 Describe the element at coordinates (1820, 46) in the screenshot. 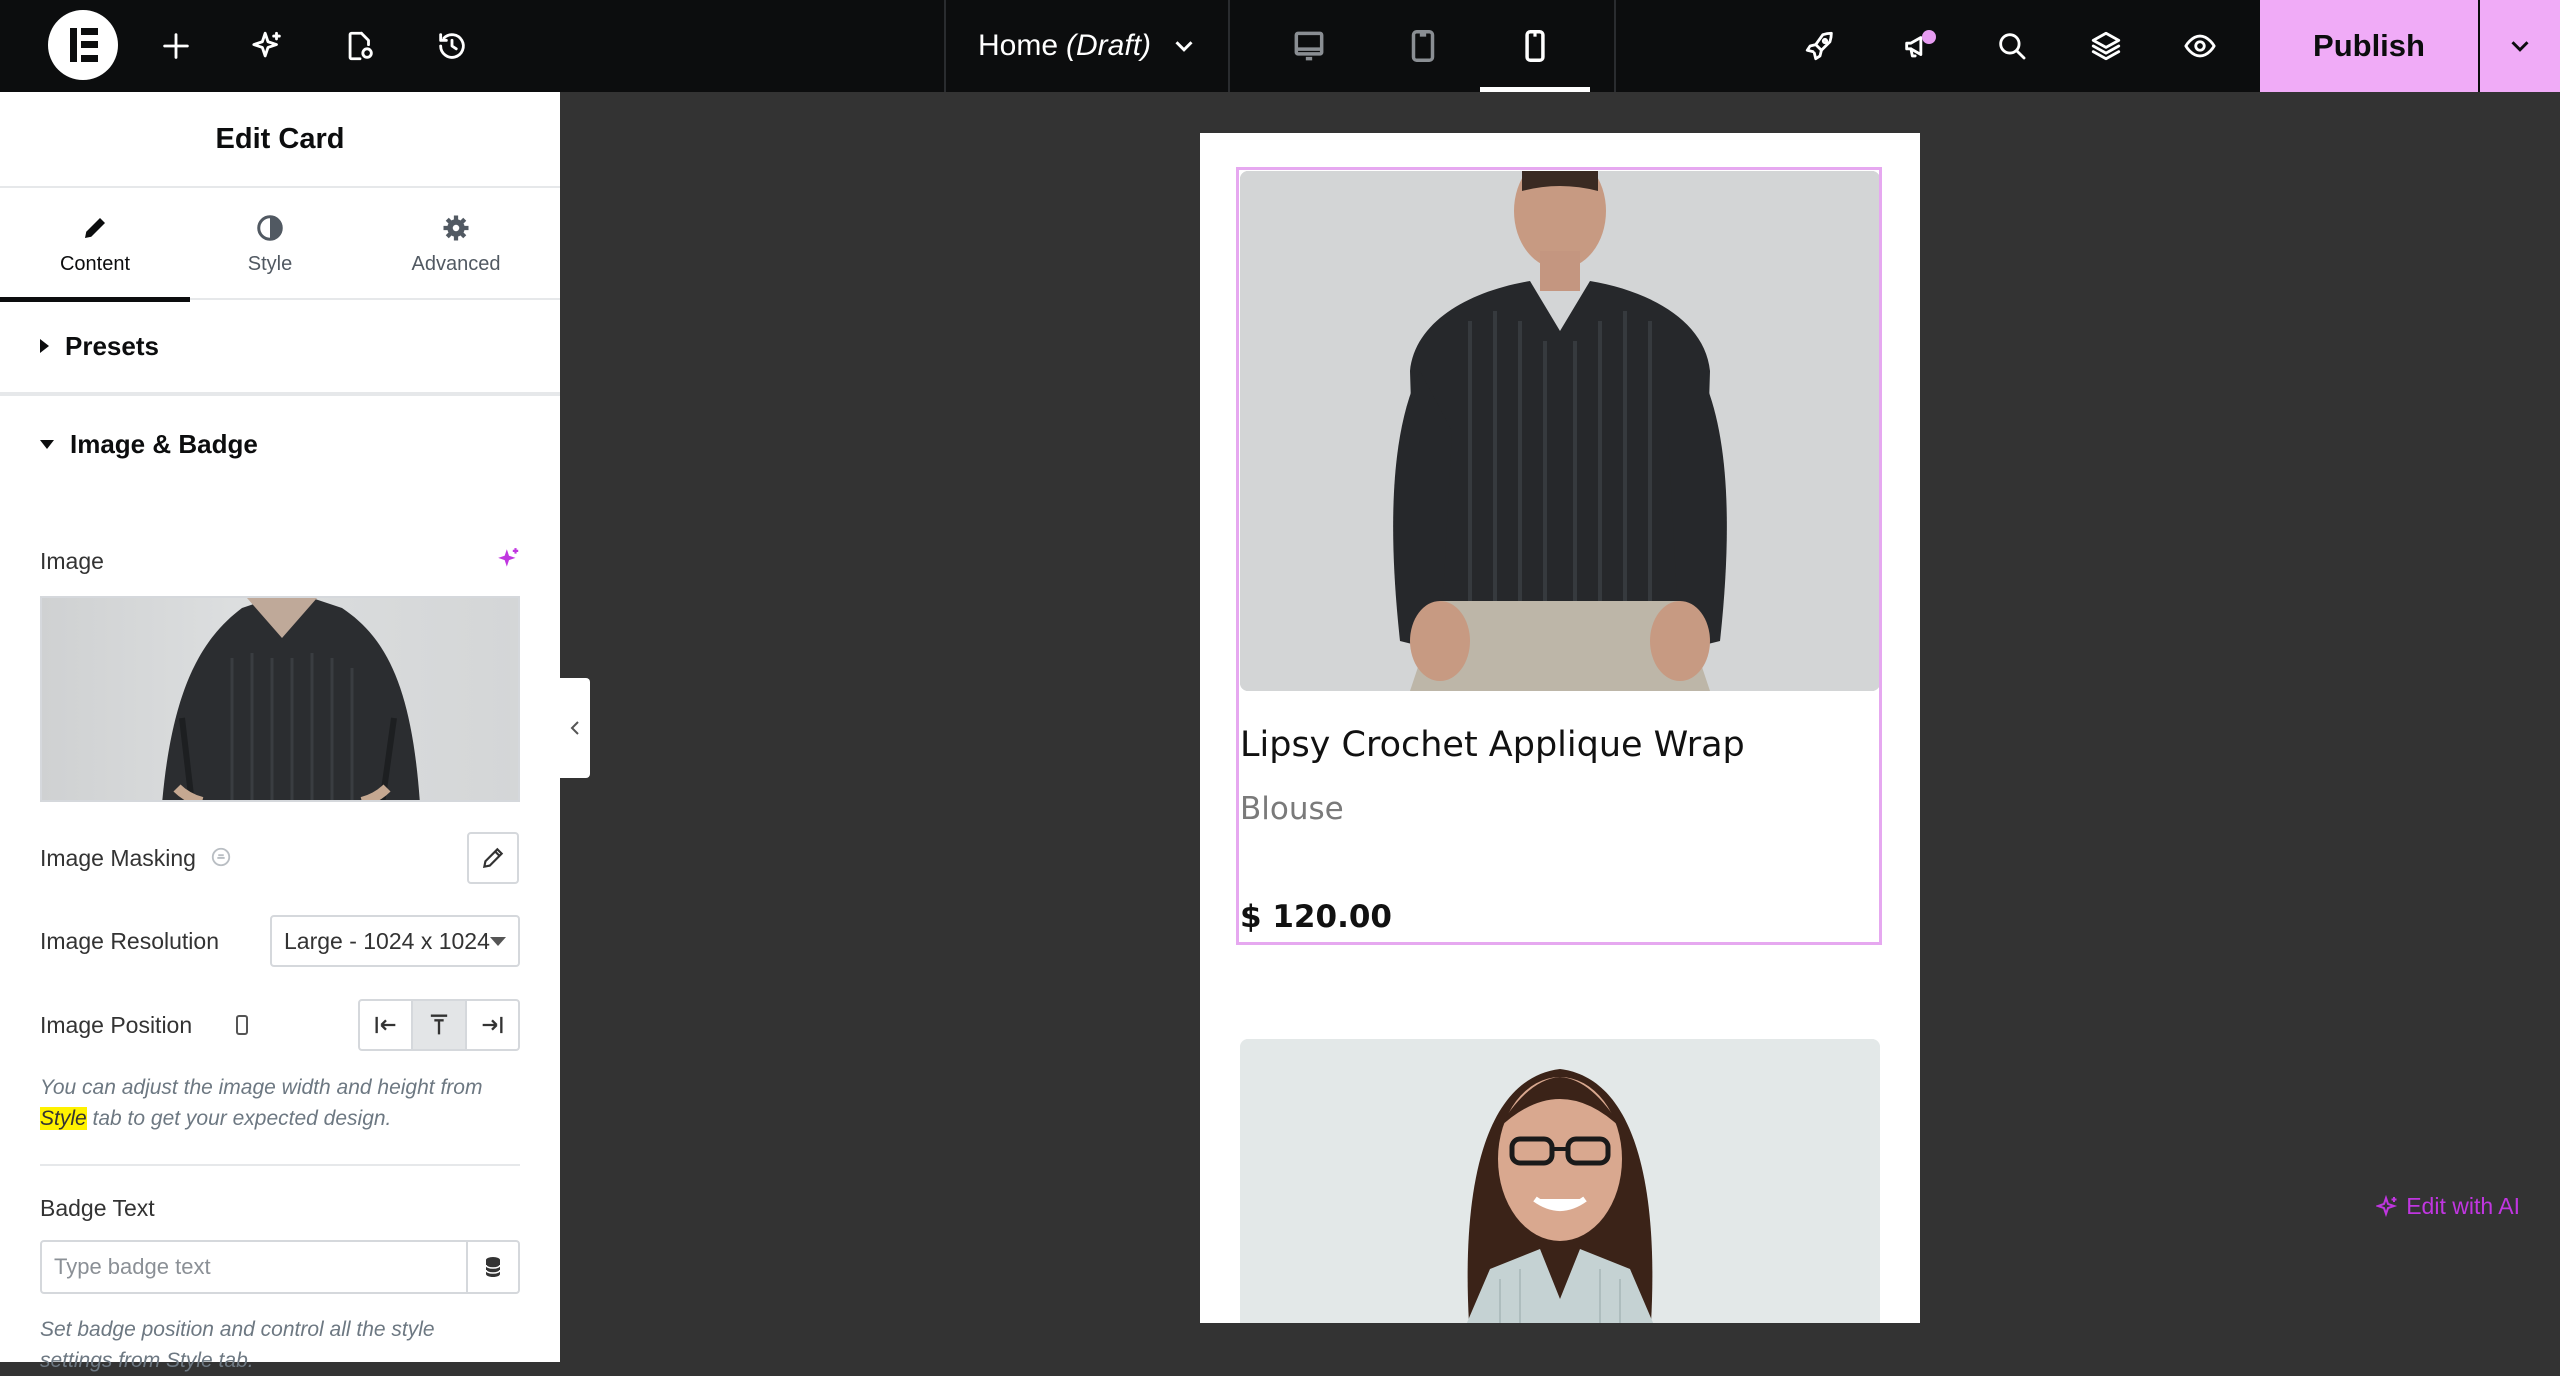

I see `rocket-icon` at that location.